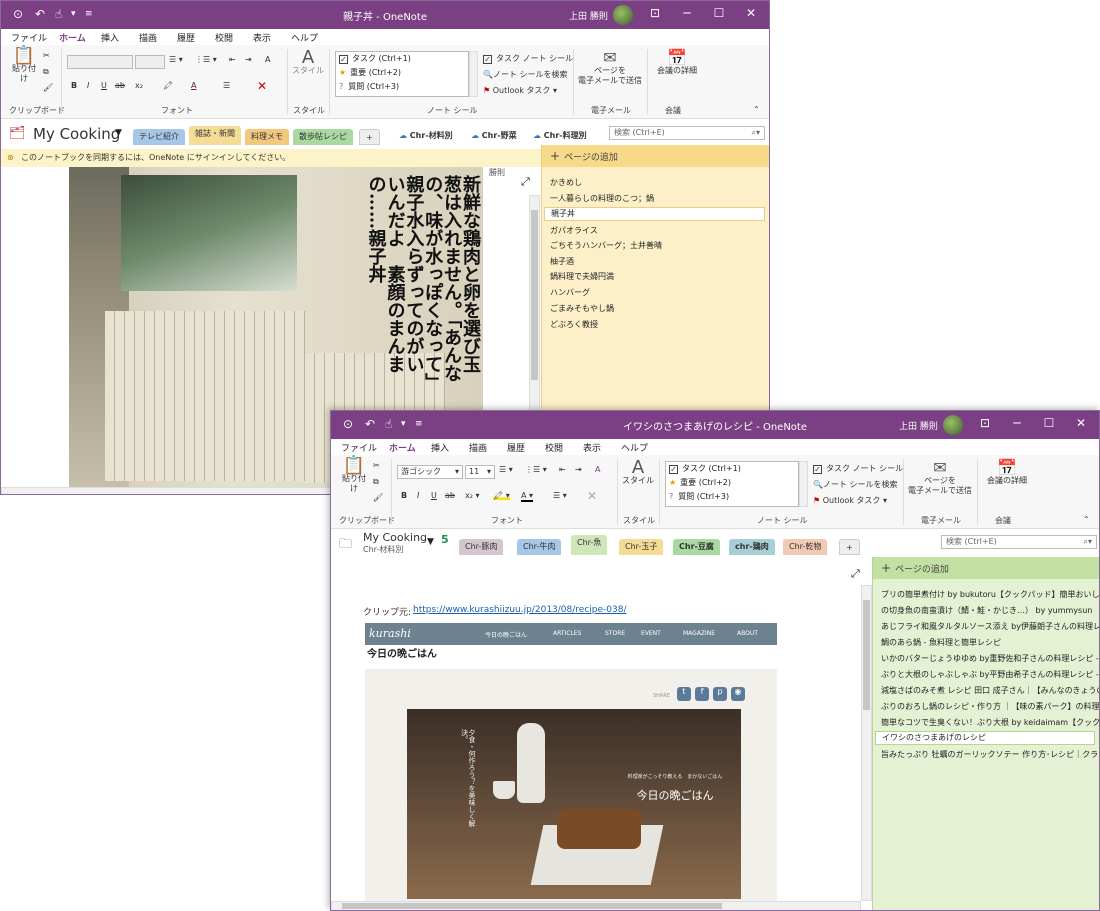 This screenshot has width=1100, height=911. I want to click on menu-view: 表示, so click(262, 37).